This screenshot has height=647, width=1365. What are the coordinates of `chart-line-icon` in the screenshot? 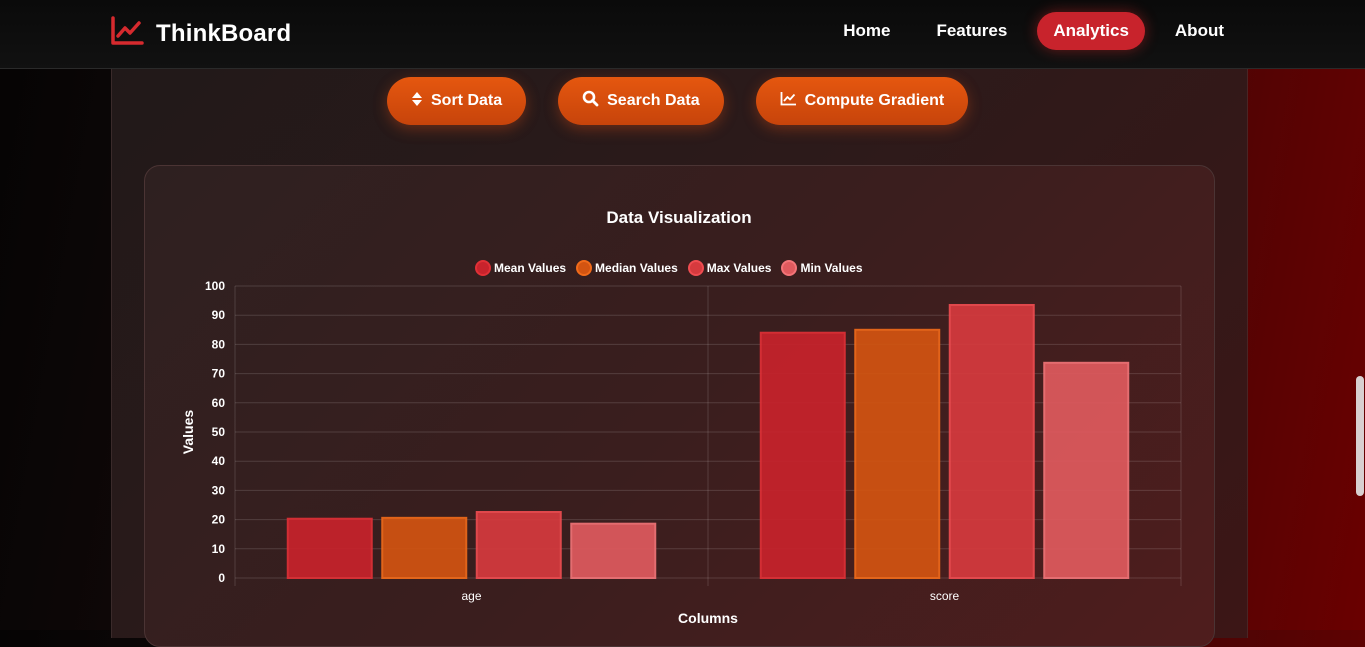 It's located at (127, 33).